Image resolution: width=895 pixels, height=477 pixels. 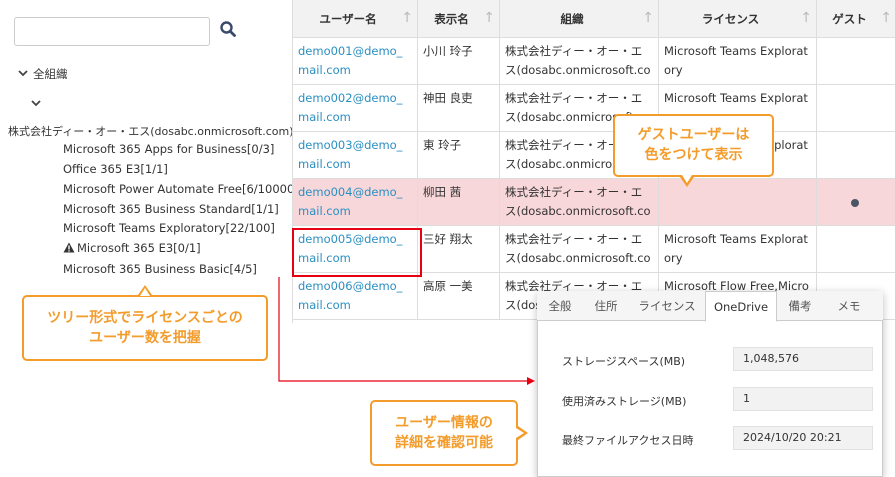 I want to click on search-input, so click(x=112, y=31).